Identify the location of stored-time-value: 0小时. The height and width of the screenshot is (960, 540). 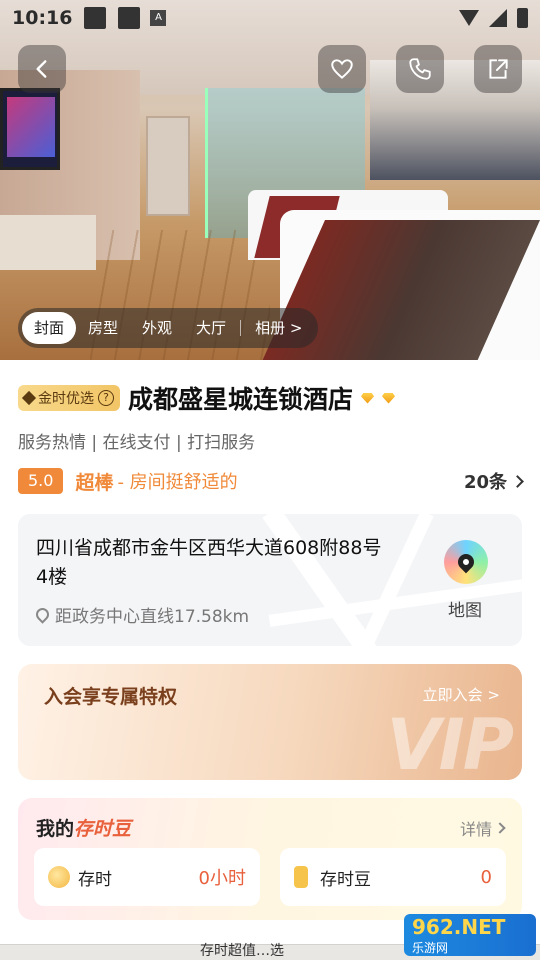
(222, 878).